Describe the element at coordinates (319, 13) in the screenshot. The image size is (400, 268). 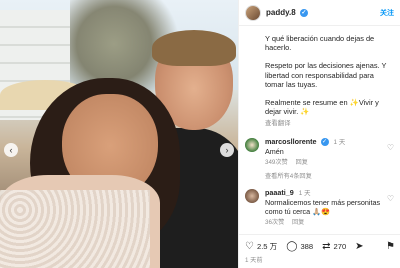
I see `post-header: paddy.8 ✓ 关注` at that location.